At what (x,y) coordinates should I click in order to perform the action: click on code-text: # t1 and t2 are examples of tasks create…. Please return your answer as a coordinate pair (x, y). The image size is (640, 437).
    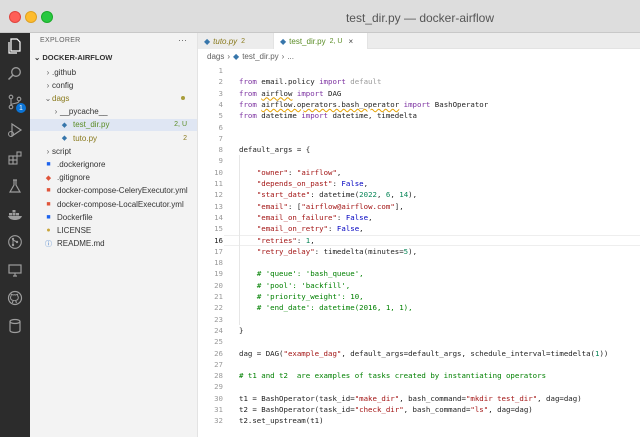
    Looking at the image, I should click on (392, 375).